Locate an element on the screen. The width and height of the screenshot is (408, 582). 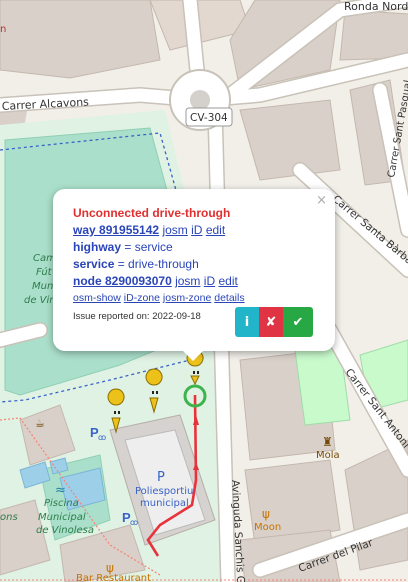
label-piscina-2: Municipal is located at coordinates (62, 517).